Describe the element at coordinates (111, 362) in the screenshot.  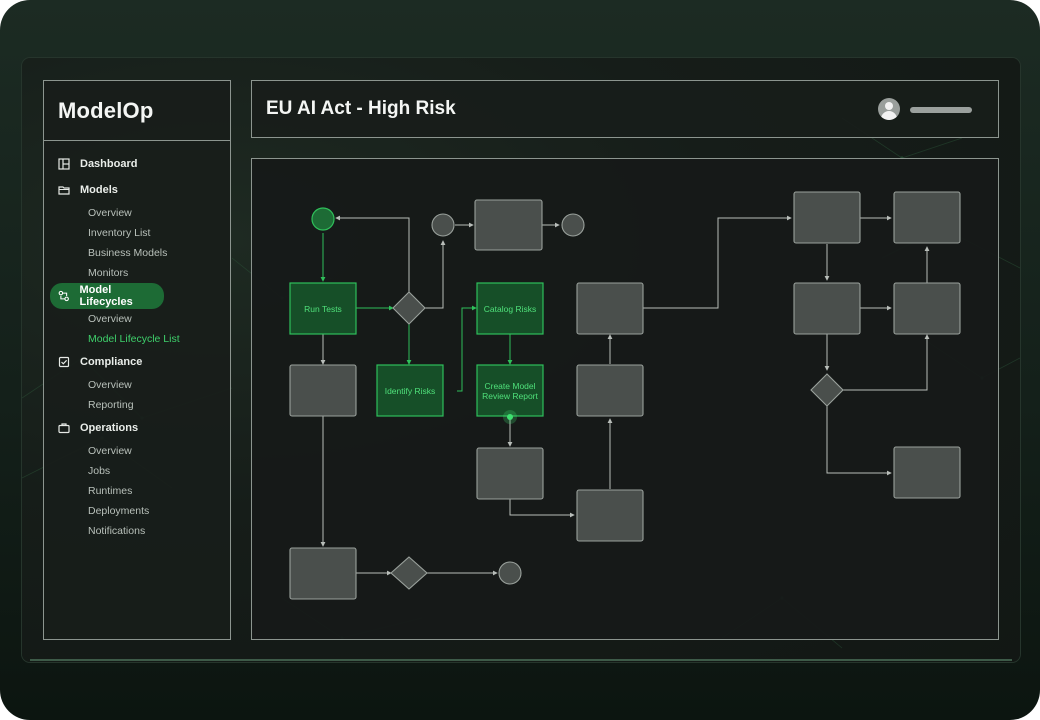
I see `sidebar-item-label: Compliance` at that location.